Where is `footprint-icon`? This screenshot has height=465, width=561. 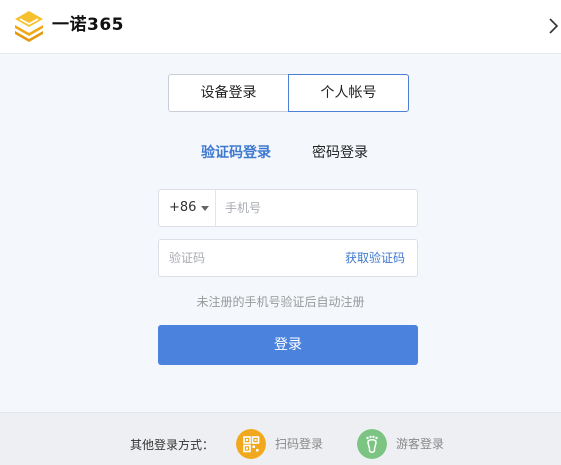
footprint-icon is located at coordinates (372, 444).